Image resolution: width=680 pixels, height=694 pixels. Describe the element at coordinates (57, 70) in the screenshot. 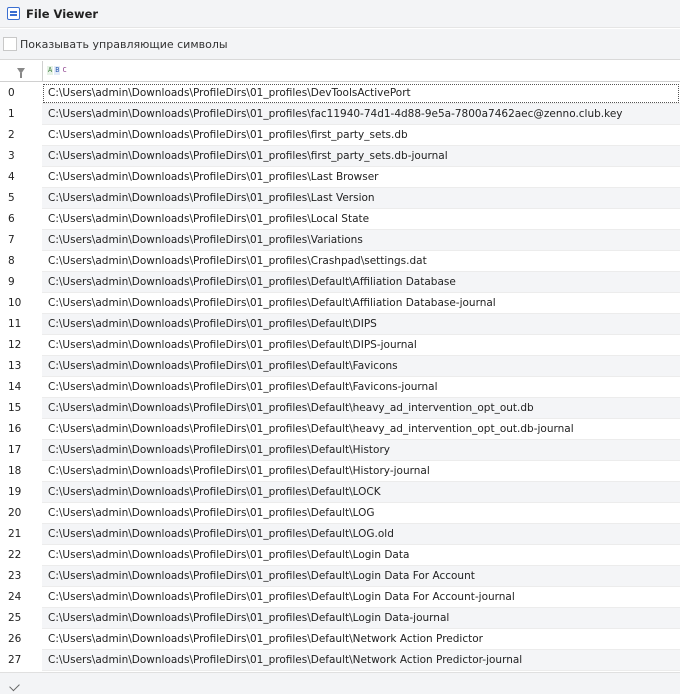

I see `abc-icon: ABC` at that location.